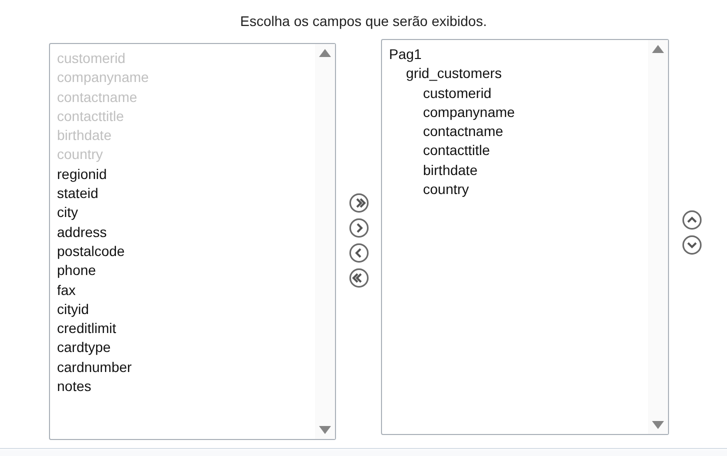 This screenshot has width=727, height=456. I want to click on chevron-up-icon, so click(692, 220).